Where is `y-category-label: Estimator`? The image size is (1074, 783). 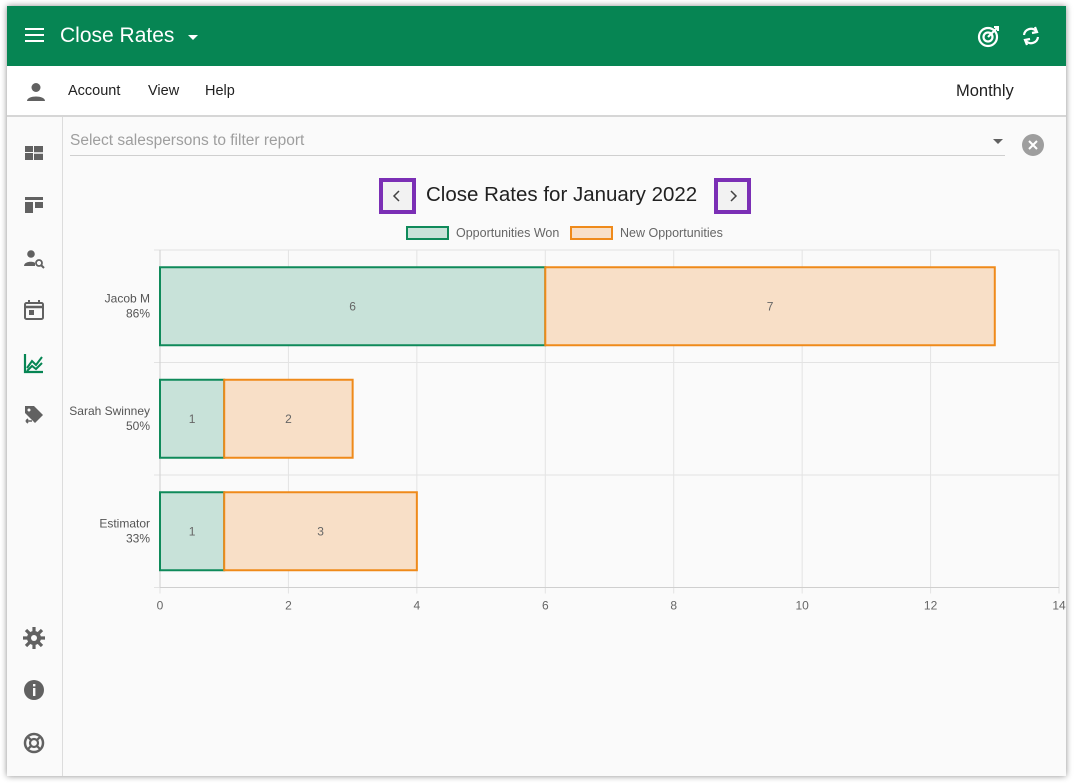 y-category-label: Estimator is located at coordinates (124, 523).